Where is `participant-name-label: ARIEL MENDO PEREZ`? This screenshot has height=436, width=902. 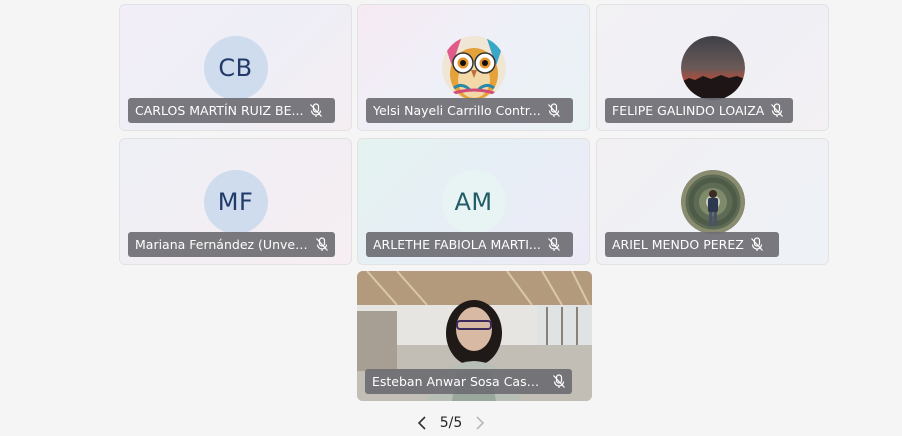
participant-name-label: ARIEL MENDO PEREZ is located at coordinates (692, 244).